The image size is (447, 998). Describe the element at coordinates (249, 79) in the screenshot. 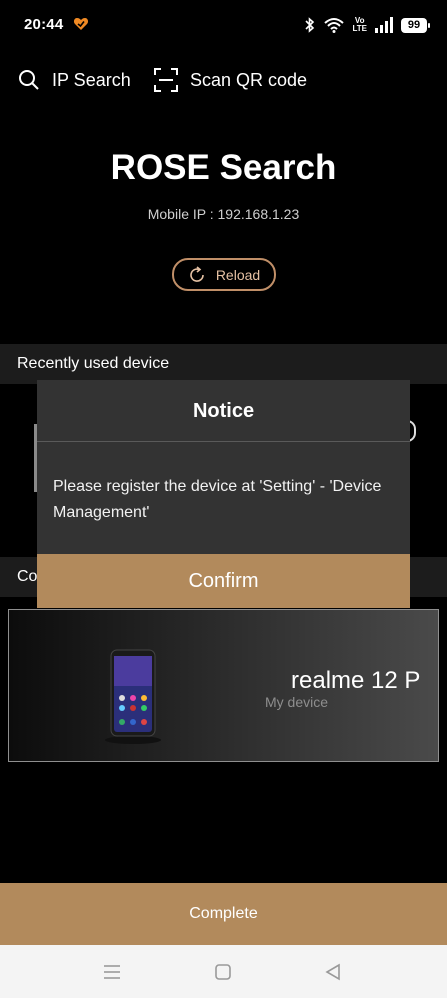

I see `scan-qr-label: Scan QR code` at that location.